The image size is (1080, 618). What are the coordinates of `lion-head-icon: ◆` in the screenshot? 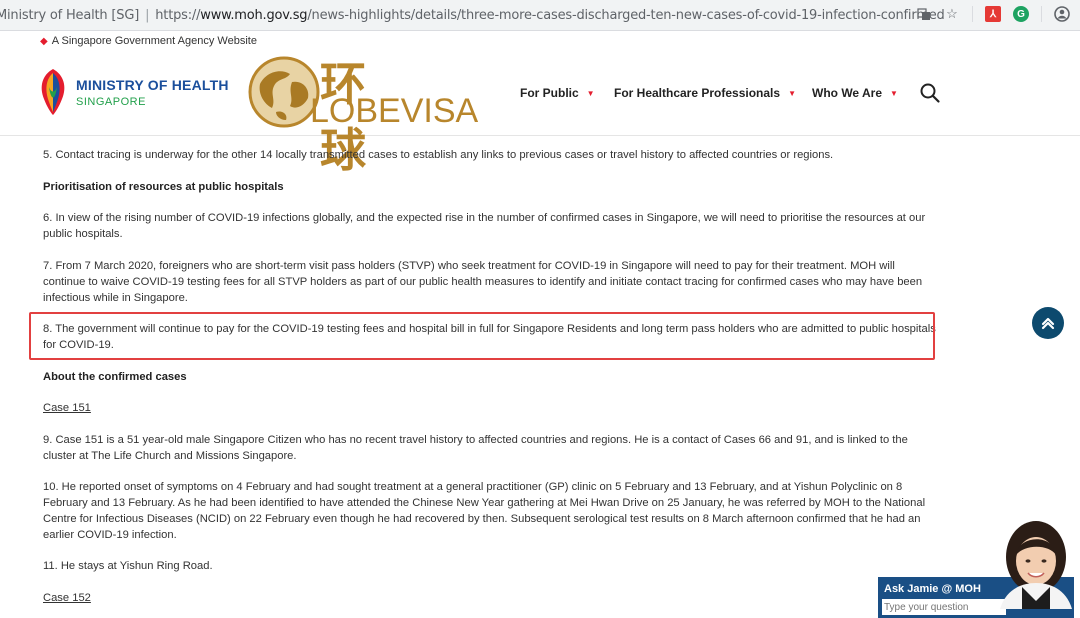 It's located at (44, 41).